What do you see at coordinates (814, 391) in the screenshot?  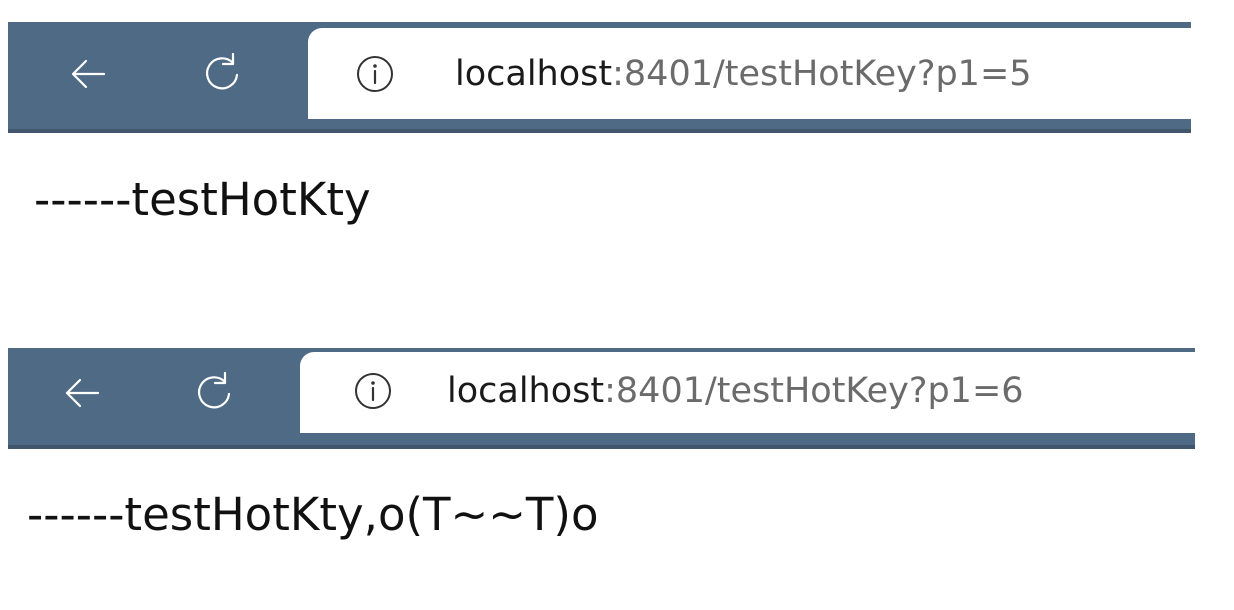 I see `url-path: :8401/testHotKey?p1=6` at bounding box center [814, 391].